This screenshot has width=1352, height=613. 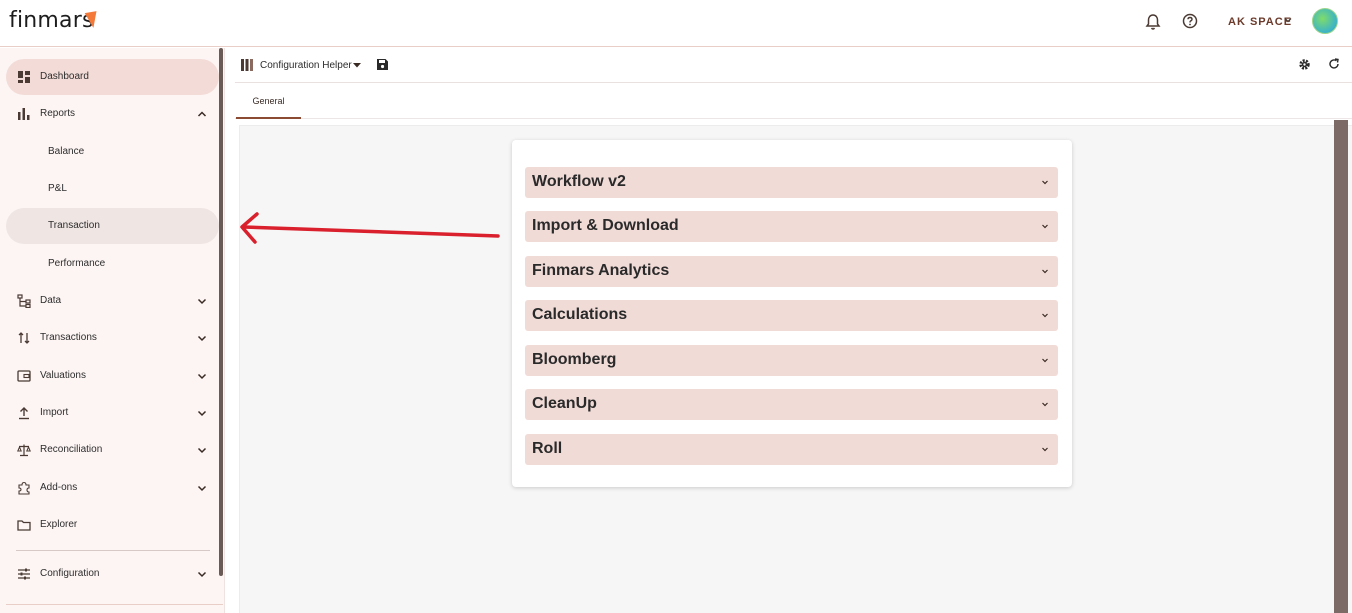 What do you see at coordinates (1304, 64) in the screenshot?
I see `gear-icon` at bounding box center [1304, 64].